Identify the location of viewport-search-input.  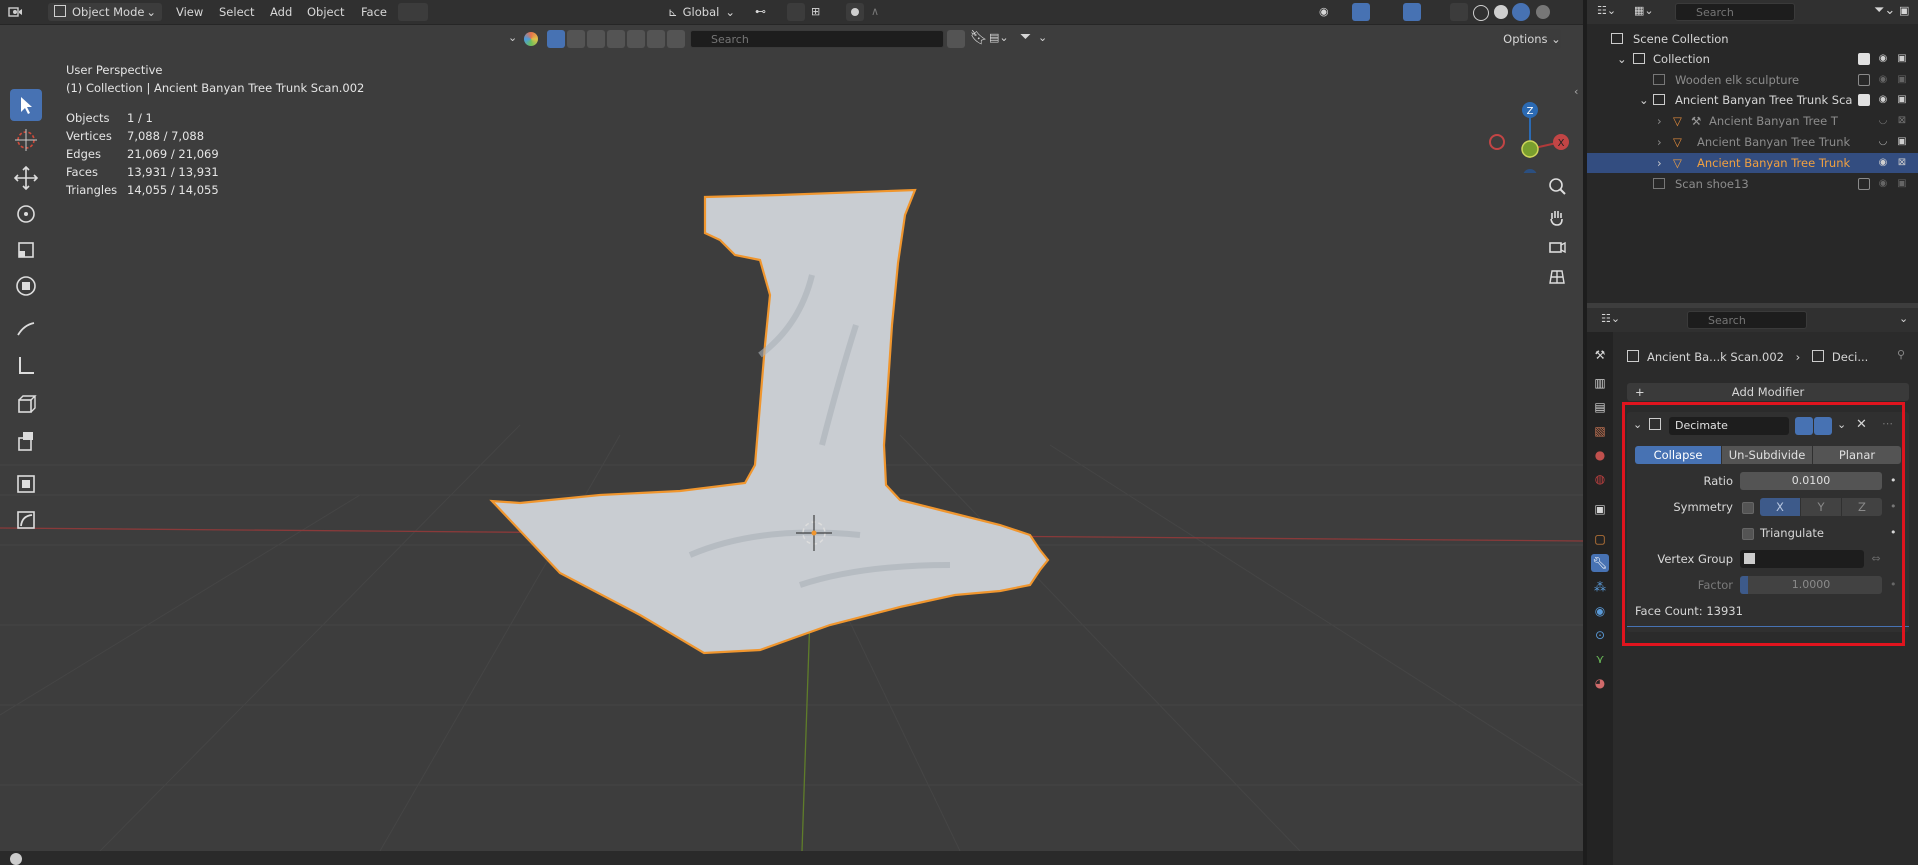
(817, 39).